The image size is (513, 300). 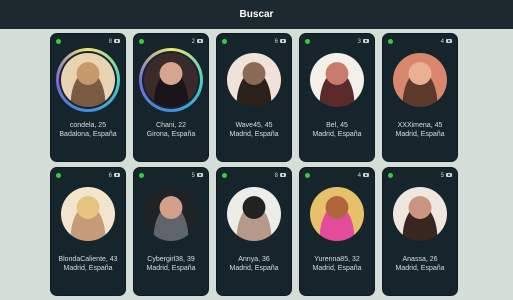 I want to click on profile-name: Anassa, 26, so click(x=420, y=259).